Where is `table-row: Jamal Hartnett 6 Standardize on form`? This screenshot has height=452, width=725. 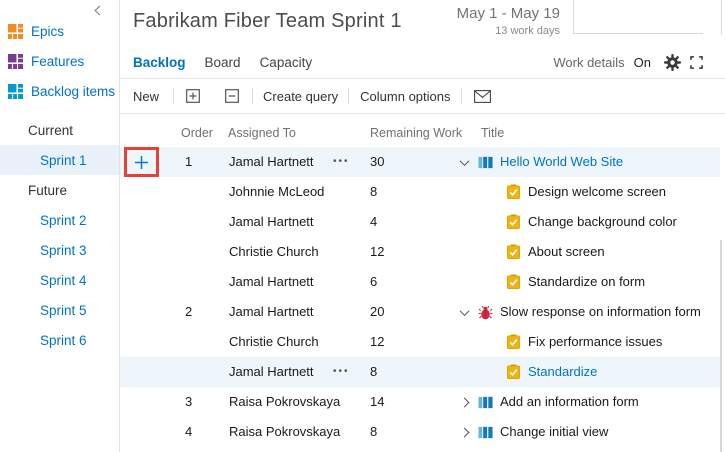
table-row: Jamal Hartnett 6 Standardize on form is located at coordinates (420, 282).